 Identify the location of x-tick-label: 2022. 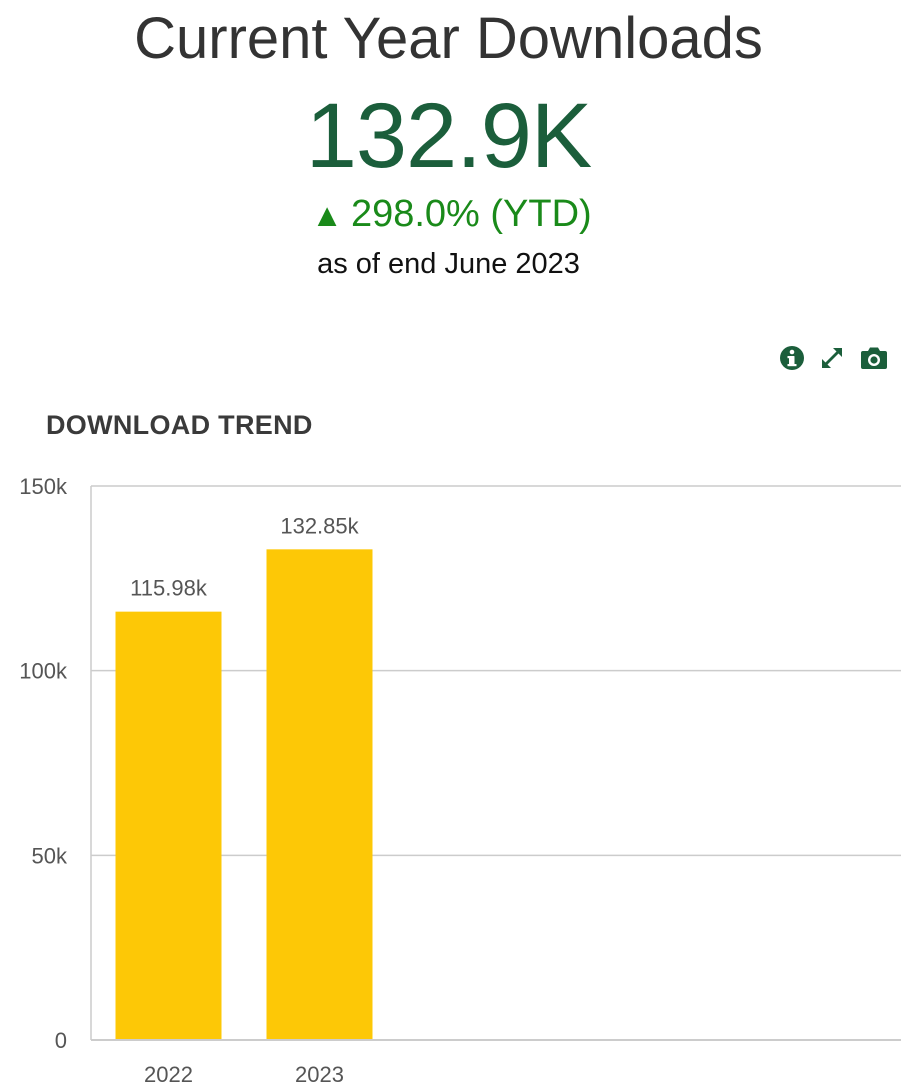
(168, 1074).